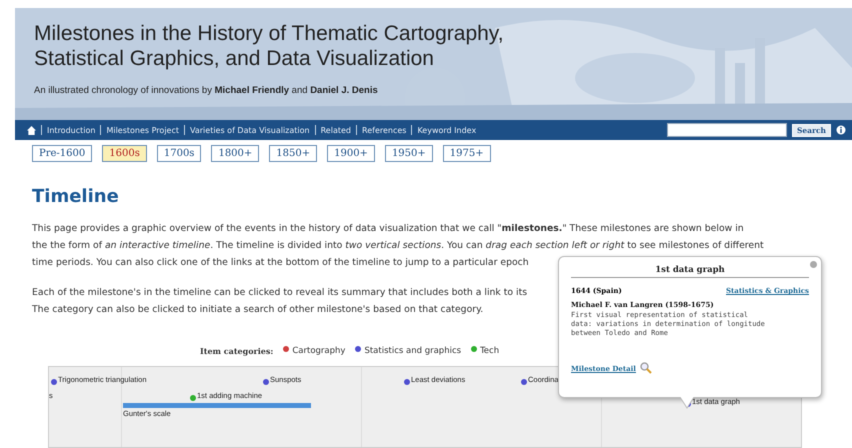 Image resolution: width=852 pixels, height=448 pixels. I want to click on nav-link: Milestones Project, so click(142, 130).